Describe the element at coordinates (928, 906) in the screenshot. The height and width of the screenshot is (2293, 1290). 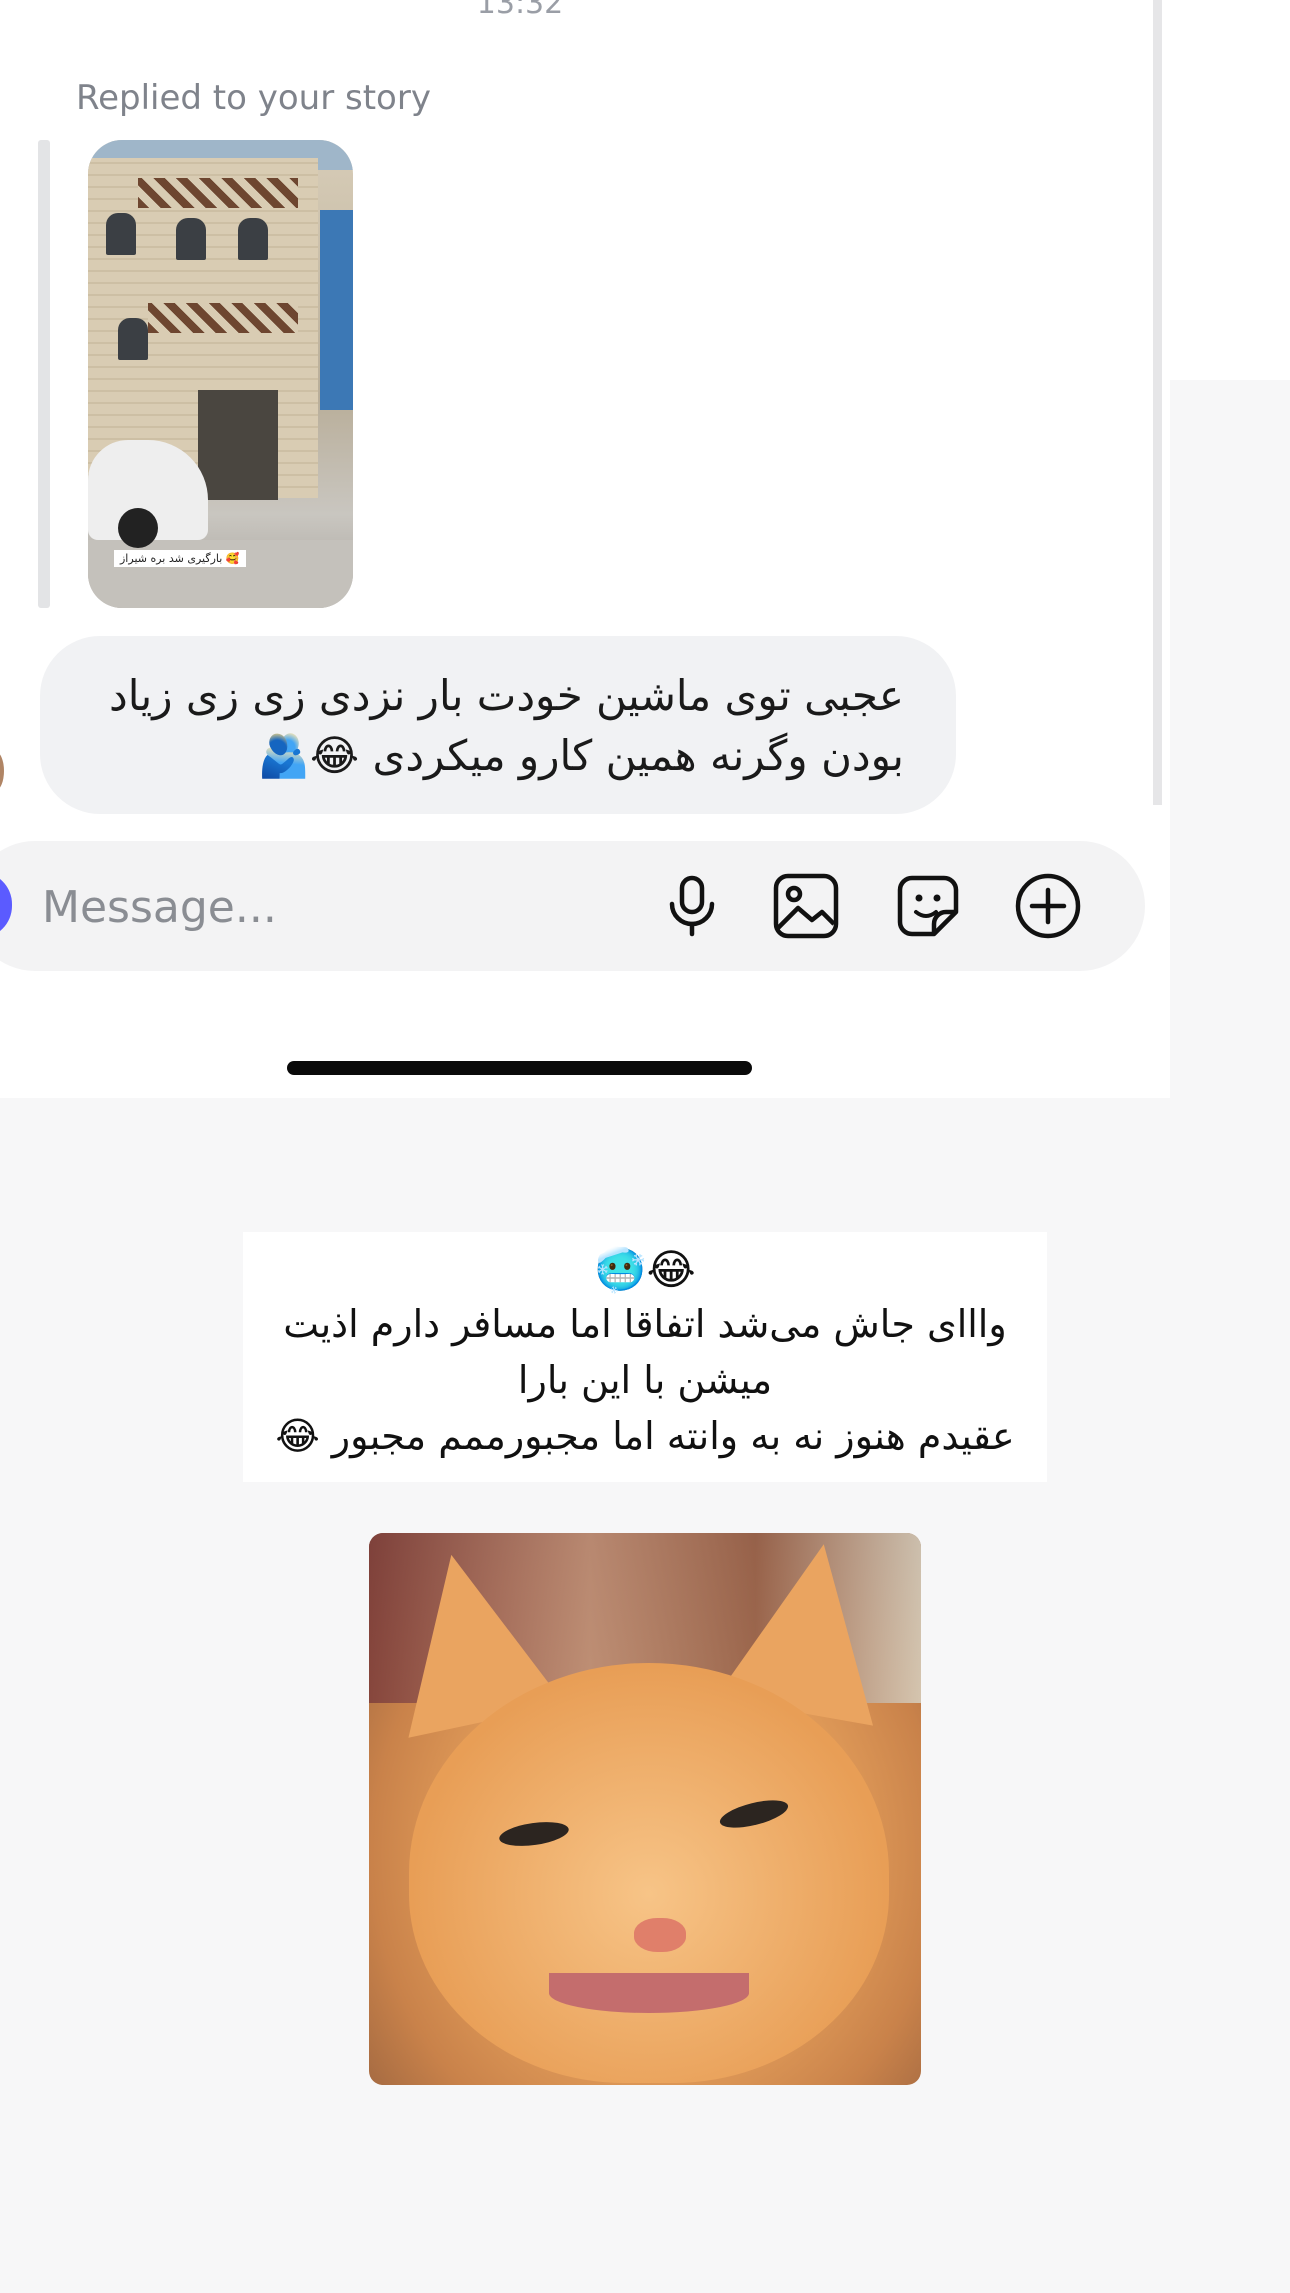
I see `sticker-icon` at that location.